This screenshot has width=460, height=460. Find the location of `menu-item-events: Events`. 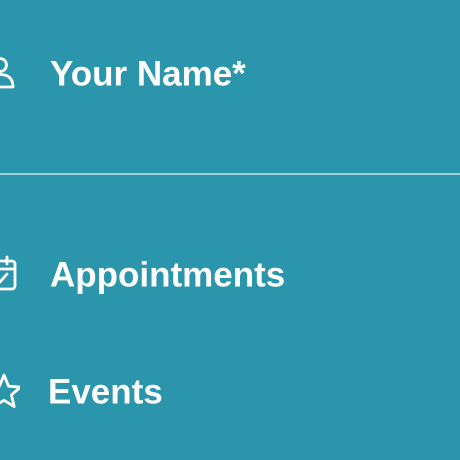

menu-item-events: Events is located at coordinates (230, 392).